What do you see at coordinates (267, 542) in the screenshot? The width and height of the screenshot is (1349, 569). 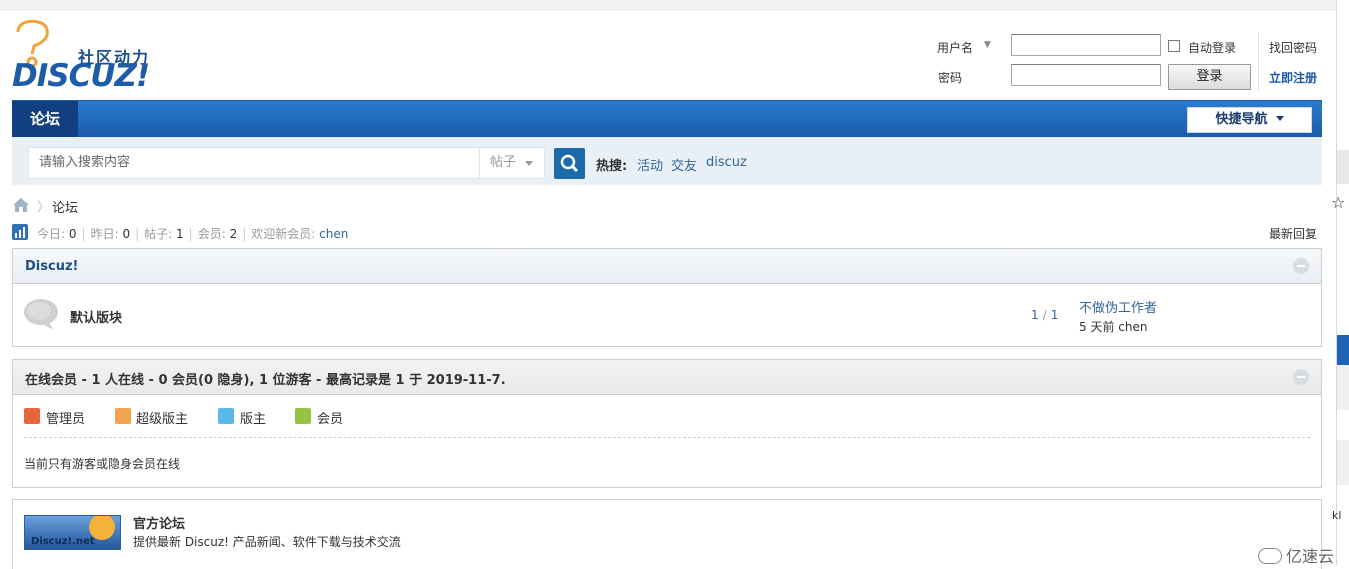 I see `official-forum-desc: 提供最新 Discuz! 产品新闻、软件下载与技术交流` at bounding box center [267, 542].